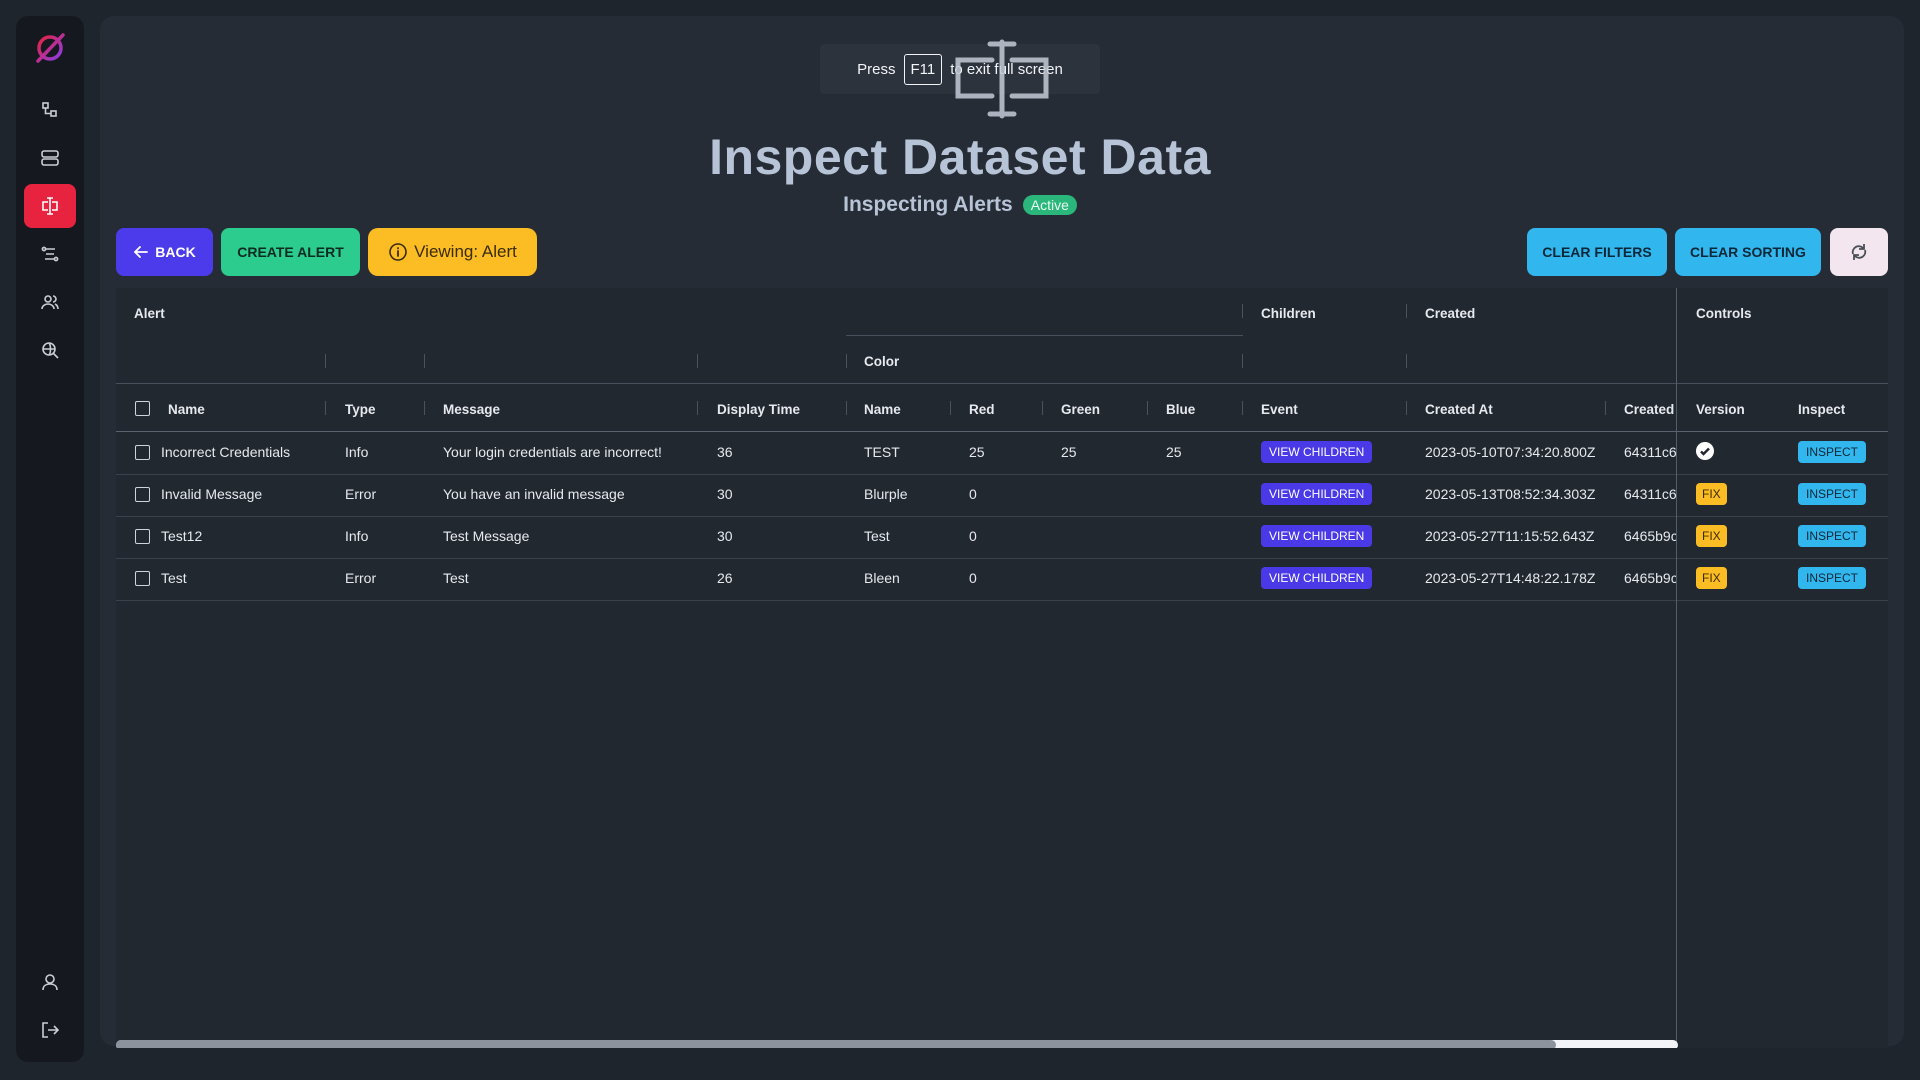  I want to click on cell-color-name: TEST, so click(882, 452).